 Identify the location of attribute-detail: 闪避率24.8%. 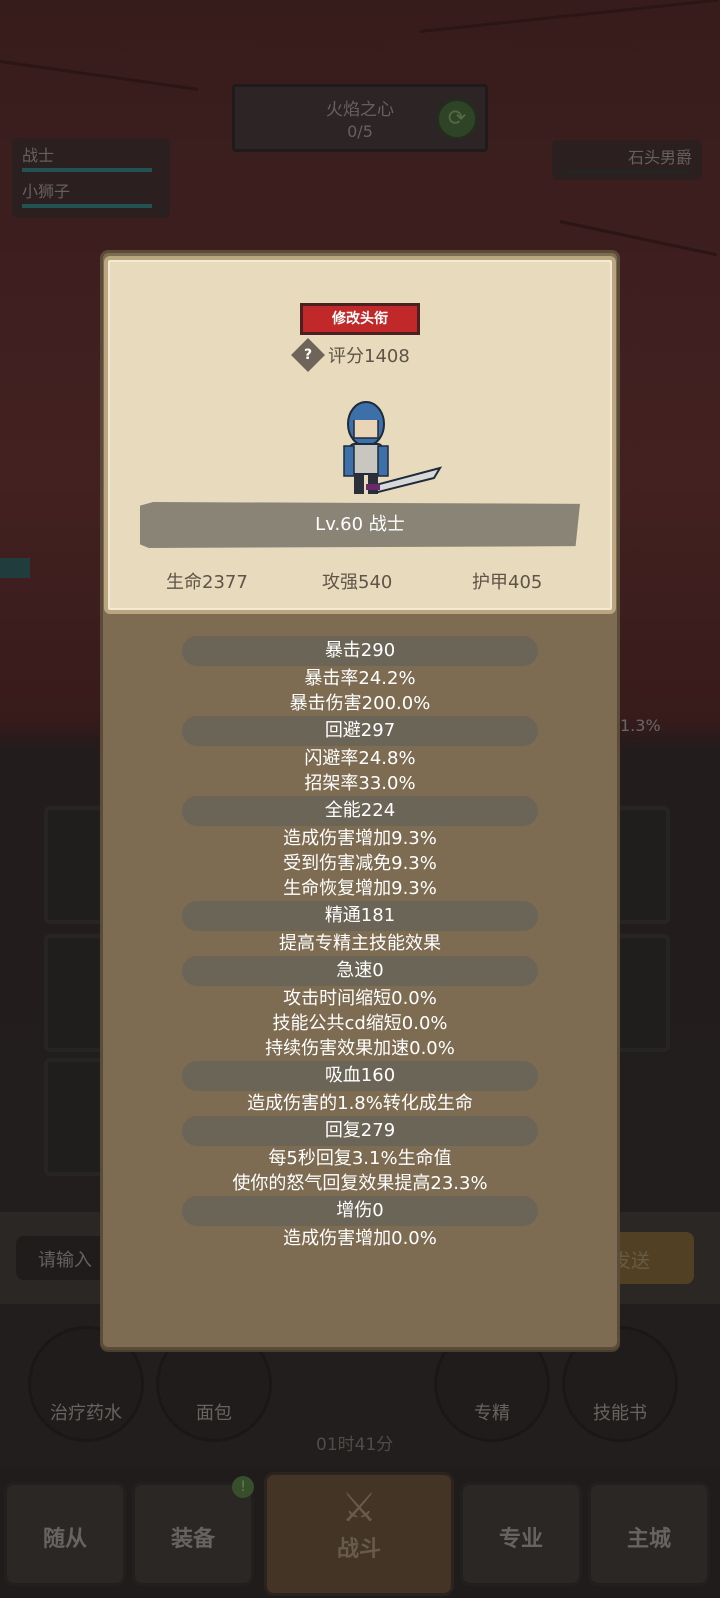
(360, 758).